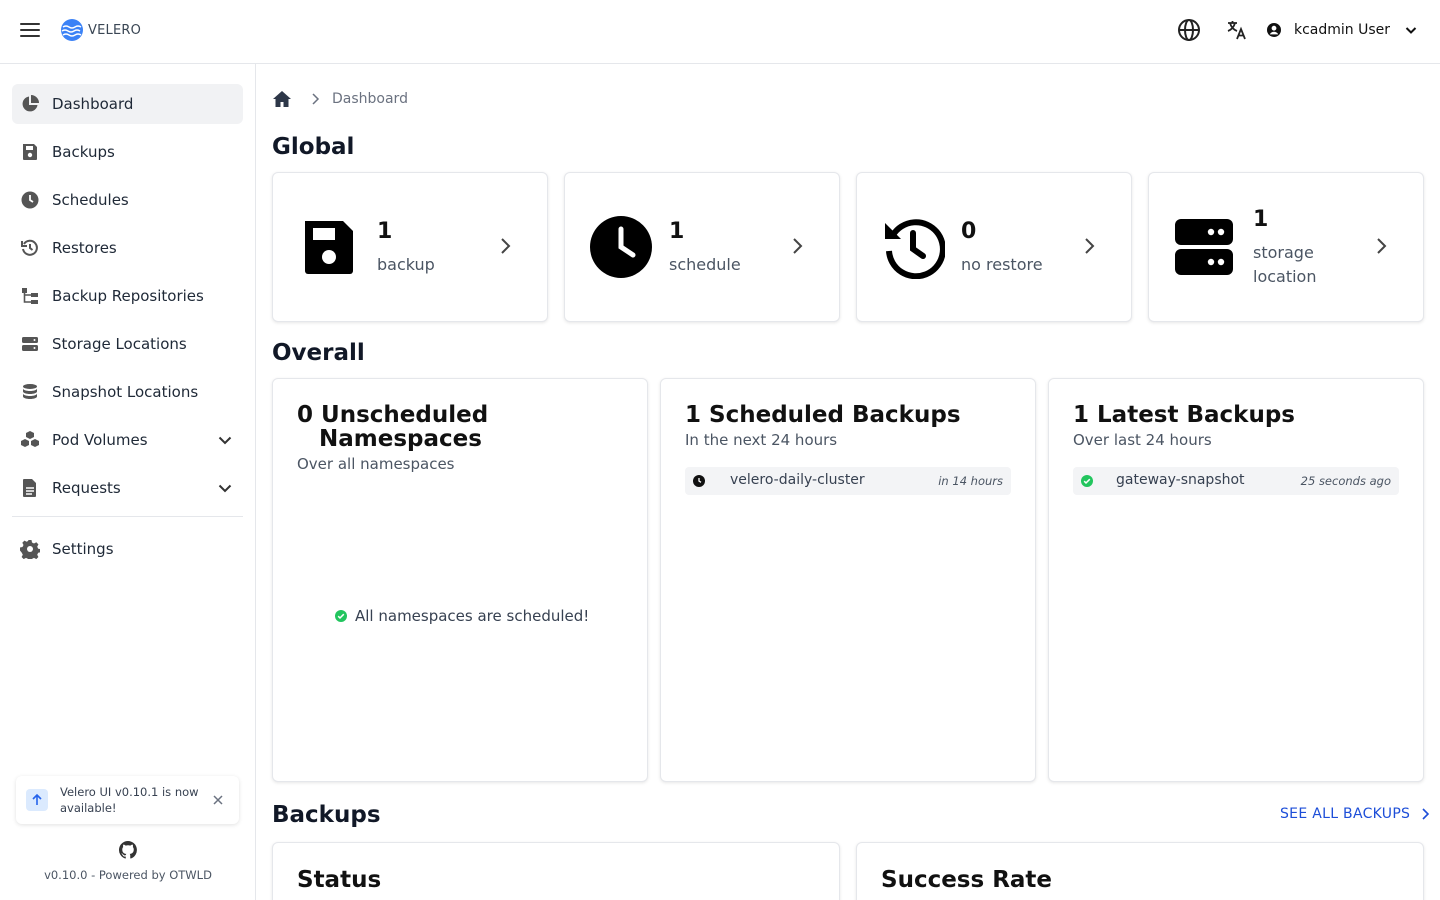 Image resolution: width=1440 pixels, height=900 pixels. Describe the element at coordinates (1196, 415) in the screenshot. I see `card-title-text: Latest Backups` at that location.